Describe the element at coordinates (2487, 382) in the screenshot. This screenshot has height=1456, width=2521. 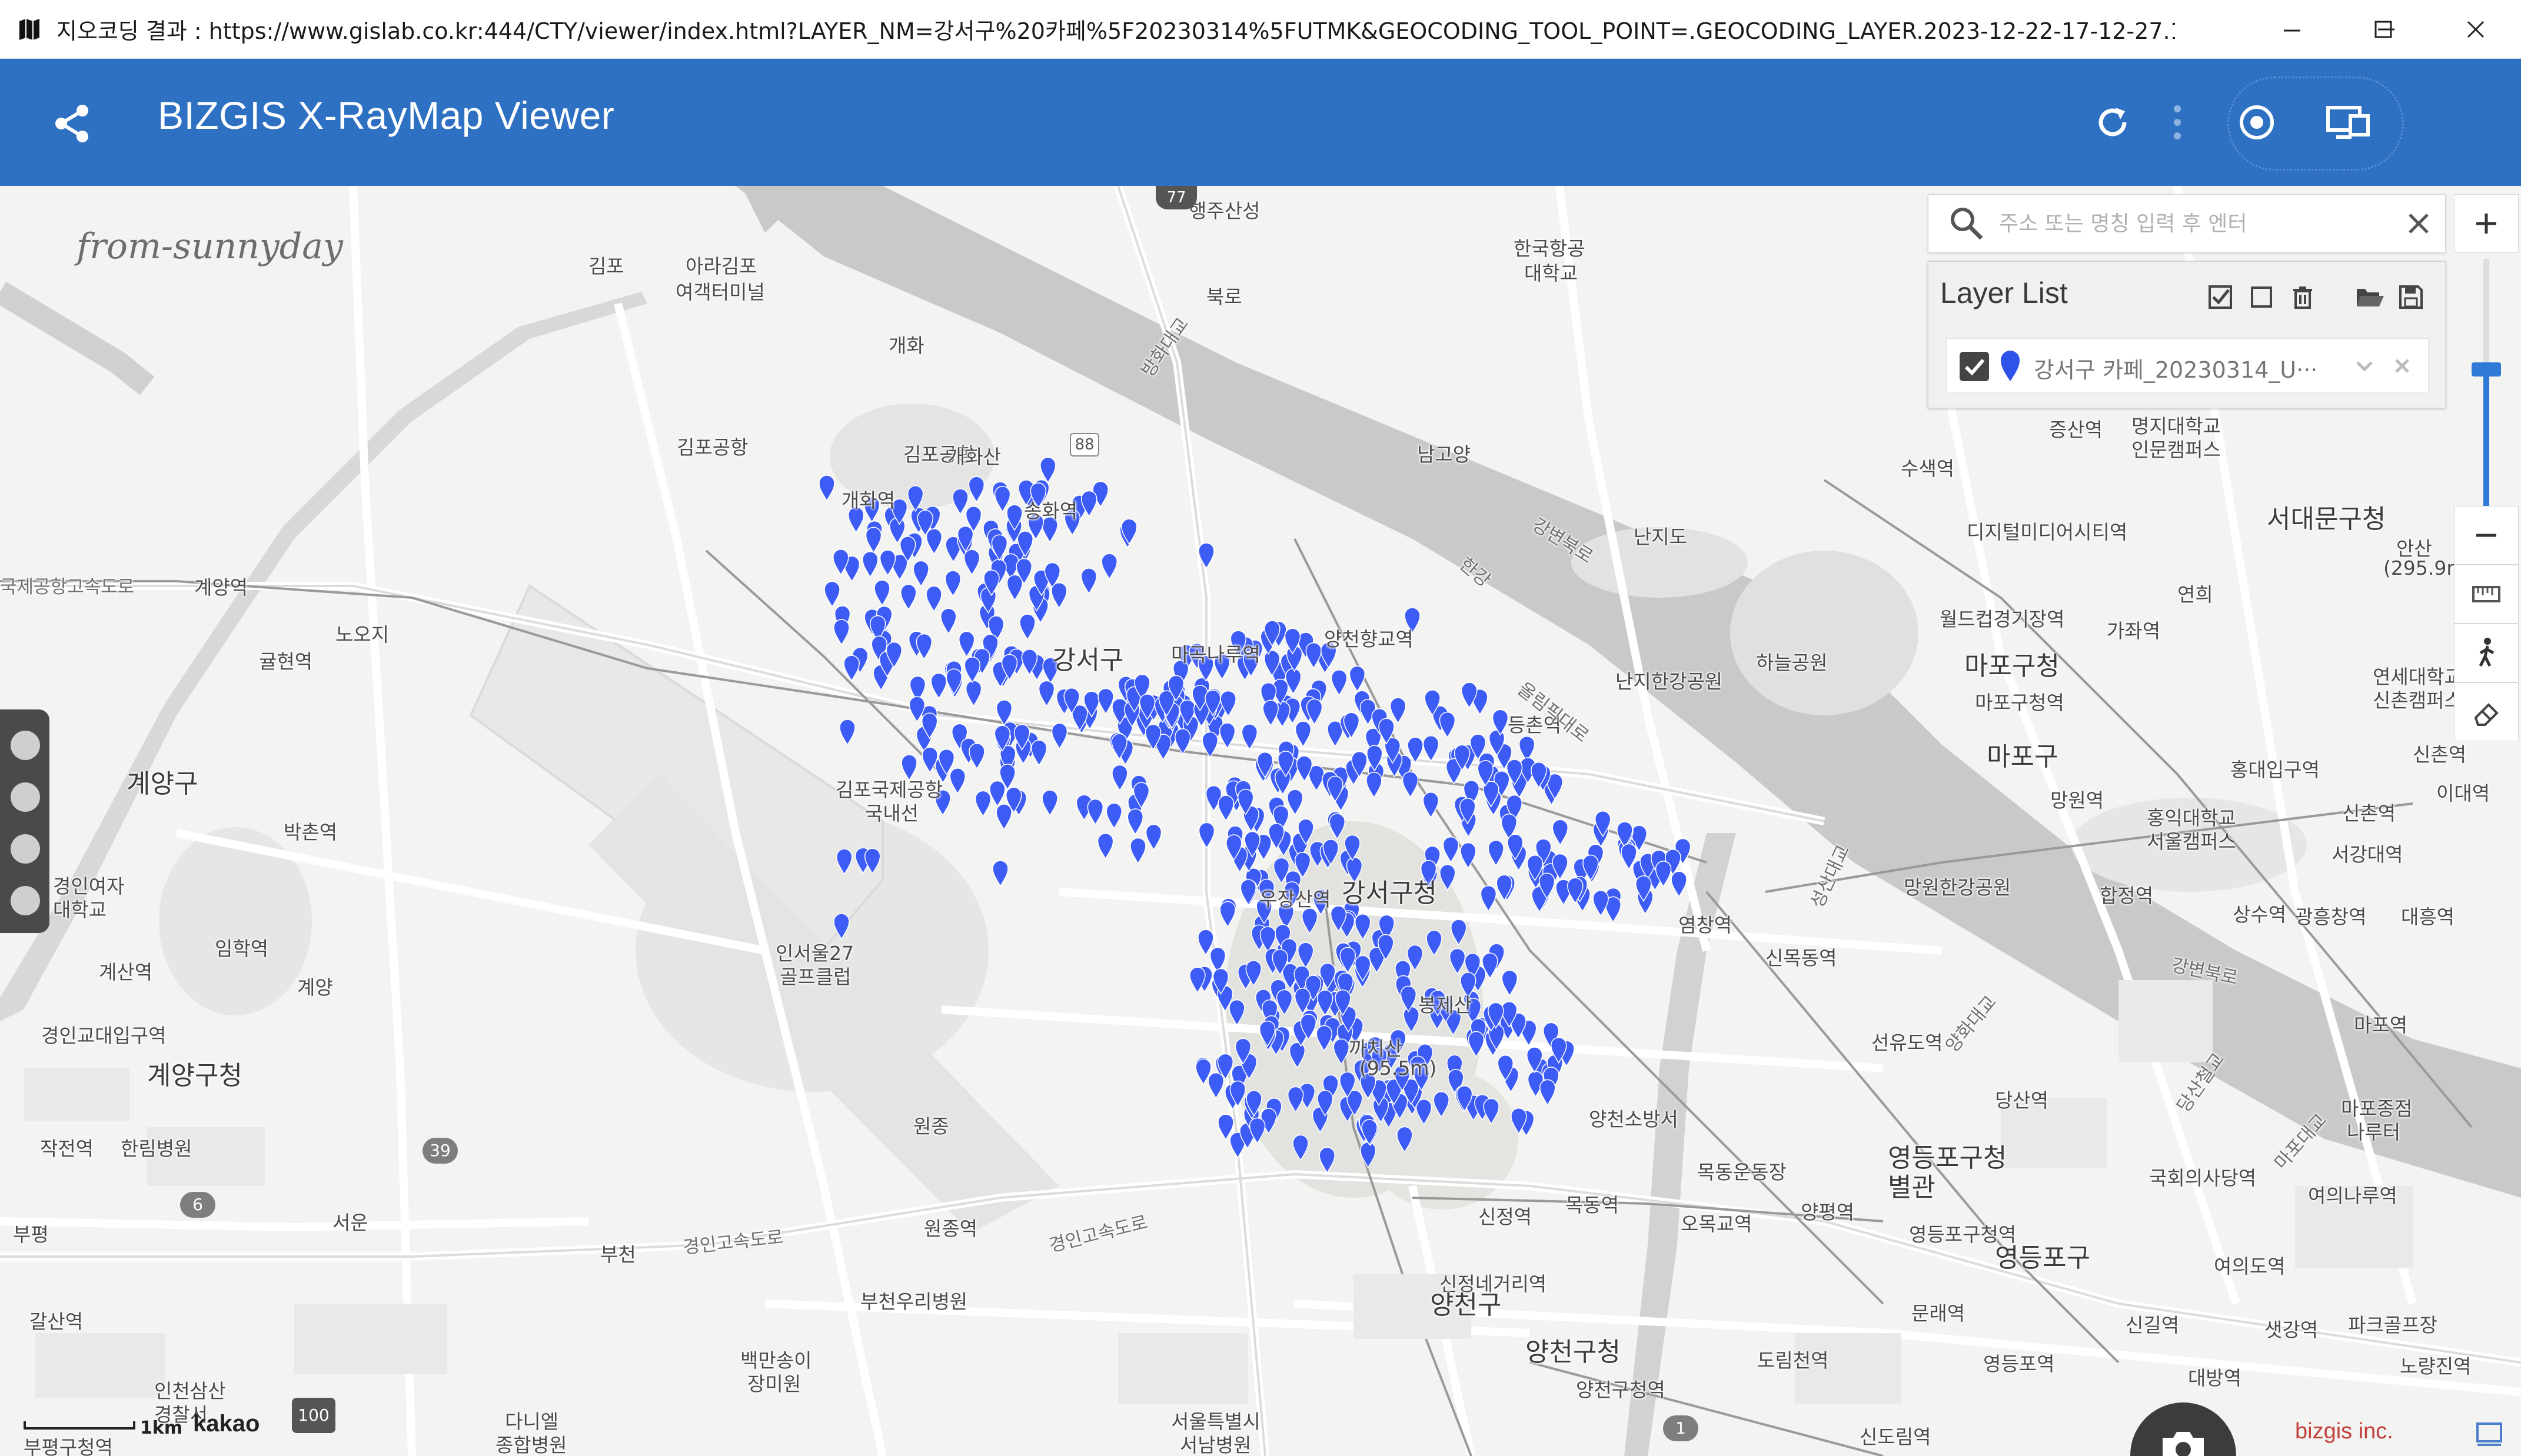
I see `zoom-slider-track` at that location.